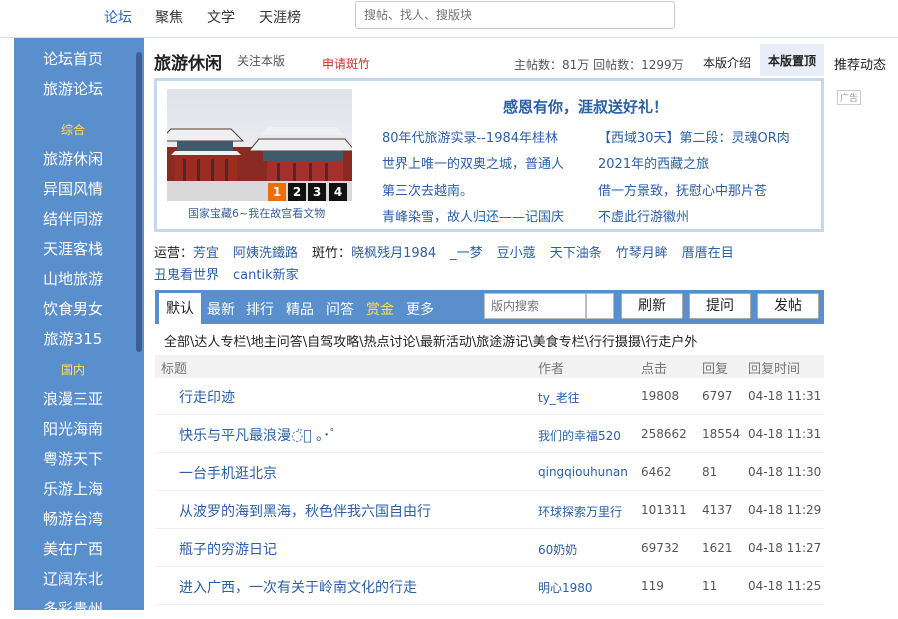  What do you see at coordinates (727, 62) in the screenshot?
I see `board-intro-tab: 本版介绍` at bounding box center [727, 62].